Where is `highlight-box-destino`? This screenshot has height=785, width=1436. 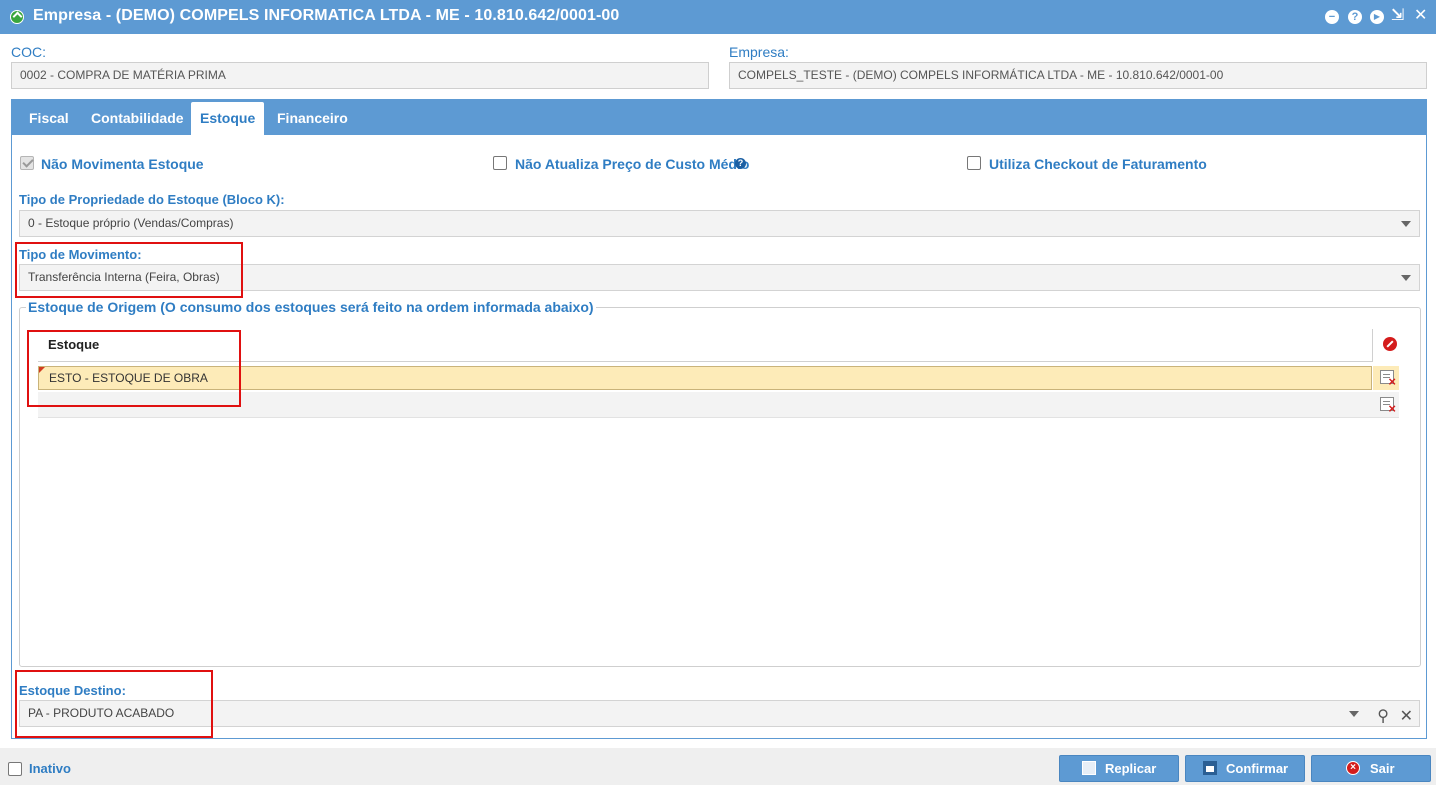
highlight-box-destino is located at coordinates (114, 704).